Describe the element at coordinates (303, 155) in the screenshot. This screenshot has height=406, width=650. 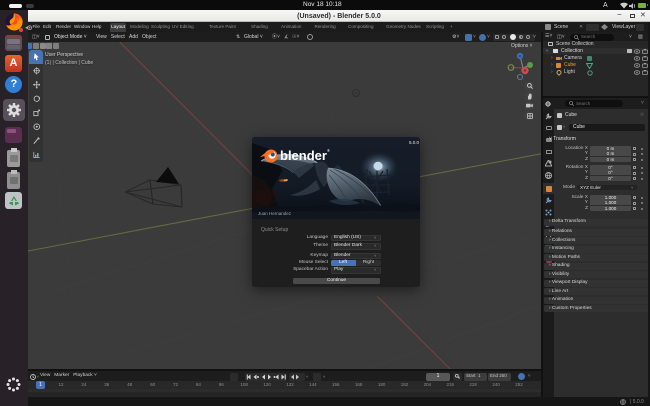
I see `svg-text: blender` at that location.